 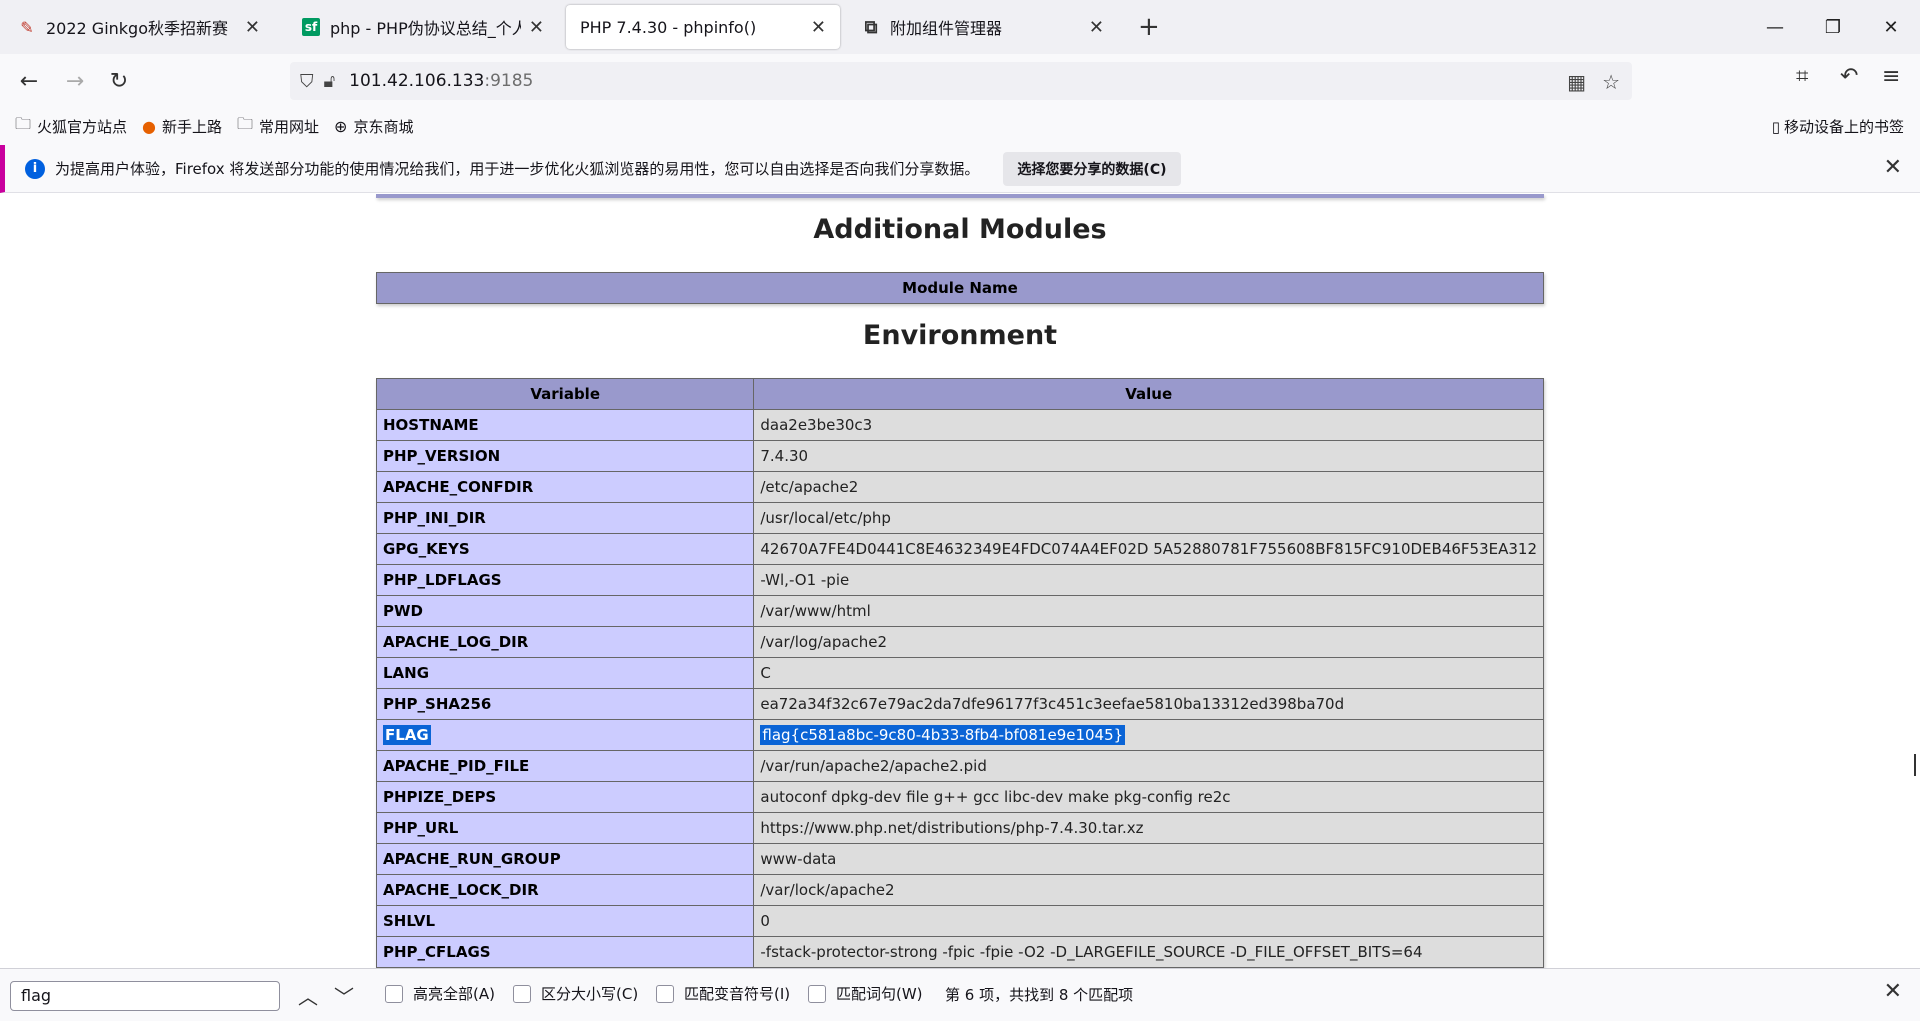 I want to click on tab-phpinfo: PHP 7.4.30 - phpinfo() ✕, so click(x=703, y=27).